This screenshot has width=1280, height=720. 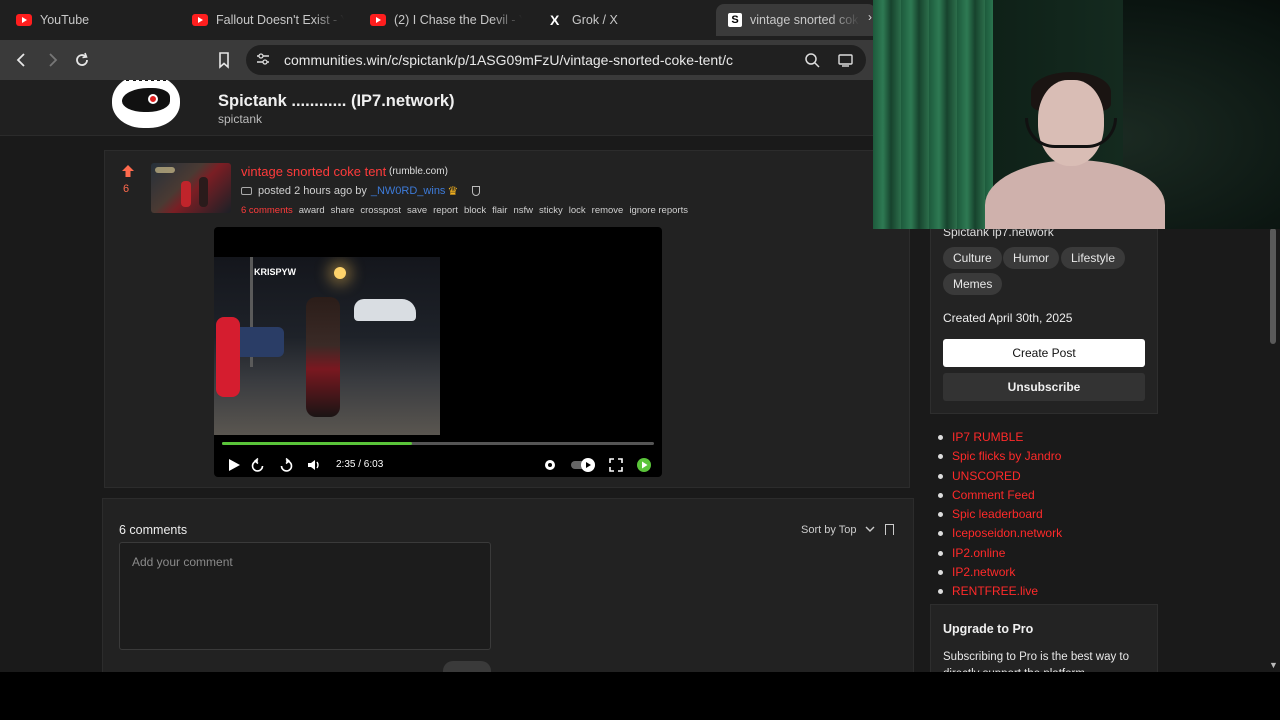 What do you see at coordinates (735, 20) in the screenshot?
I see `s-icon: S` at bounding box center [735, 20].